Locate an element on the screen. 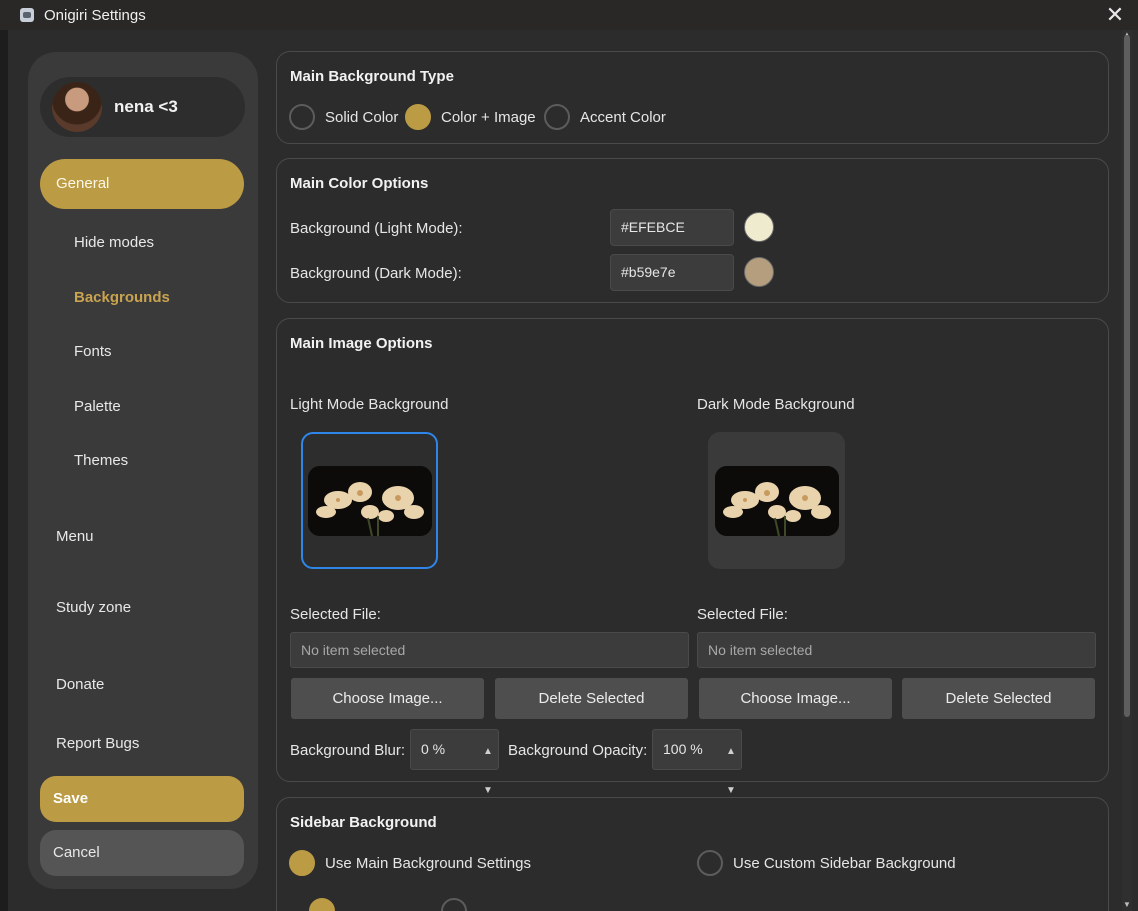 The image size is (1138, 911). profile-card: nena <3 is located at coordinates (142, 107).